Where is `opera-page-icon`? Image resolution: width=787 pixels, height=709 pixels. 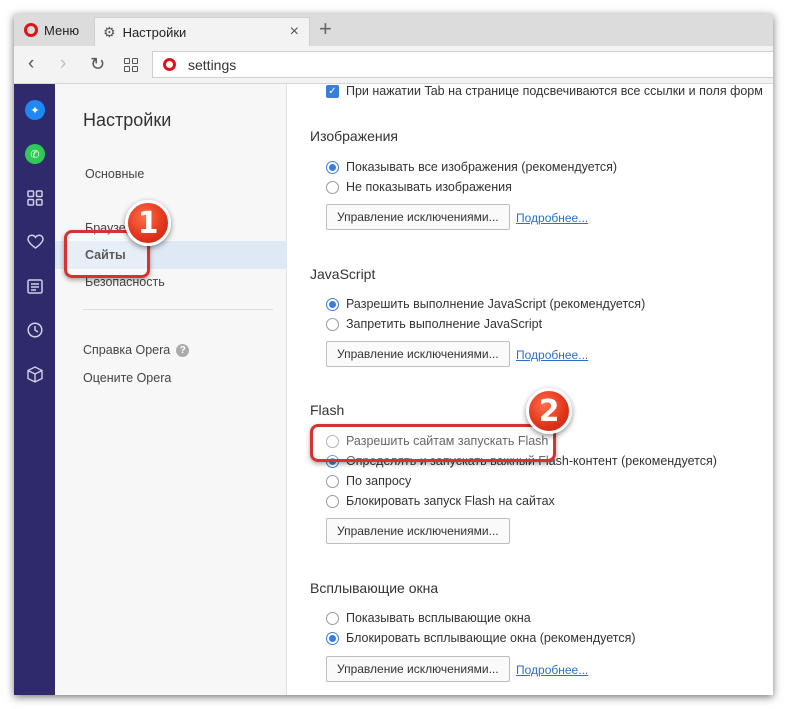 opera-page-icon is located at coordinates (169, 64).